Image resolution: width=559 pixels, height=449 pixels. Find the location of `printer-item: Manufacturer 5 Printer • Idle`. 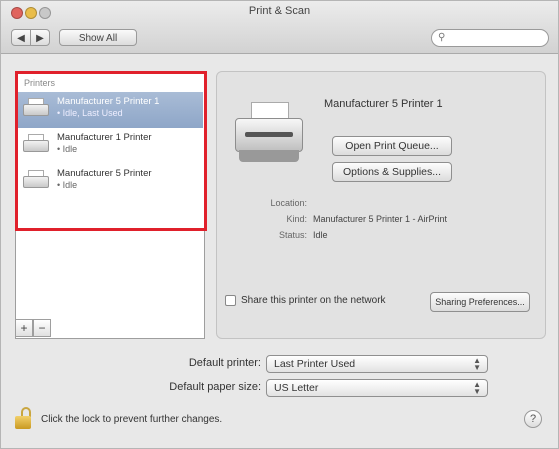

printer-item: Manufacturer 5 Printer • Idle is located at coordinates (110, 182).